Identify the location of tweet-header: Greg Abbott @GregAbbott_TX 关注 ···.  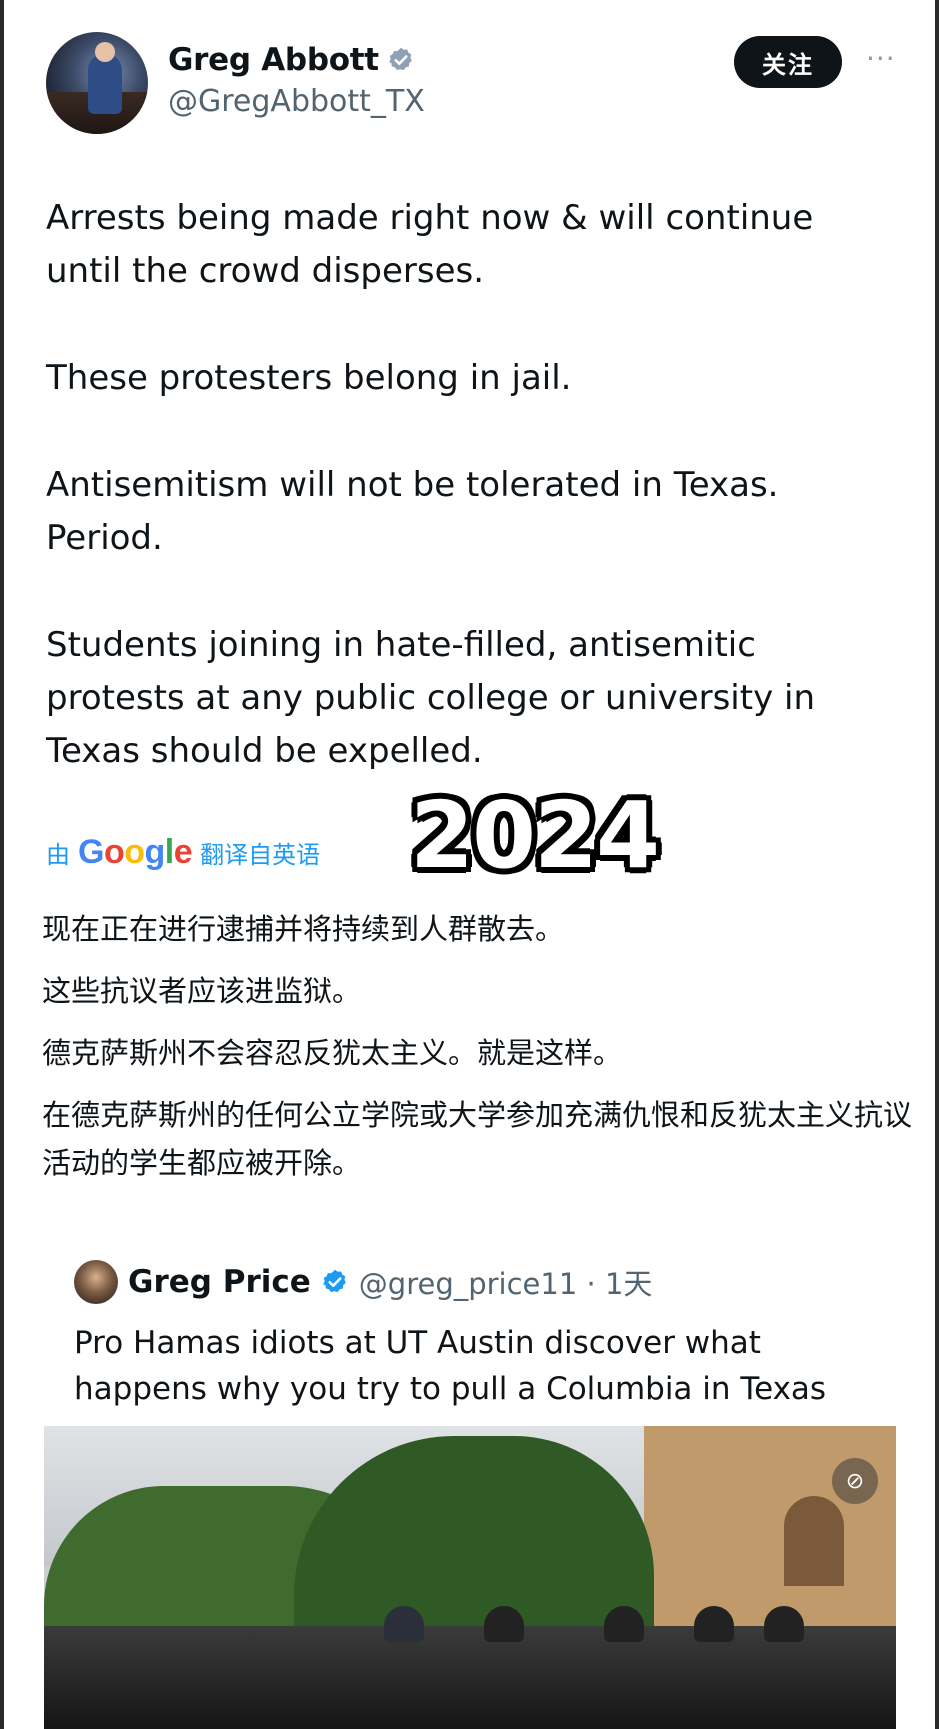
(471, 87).